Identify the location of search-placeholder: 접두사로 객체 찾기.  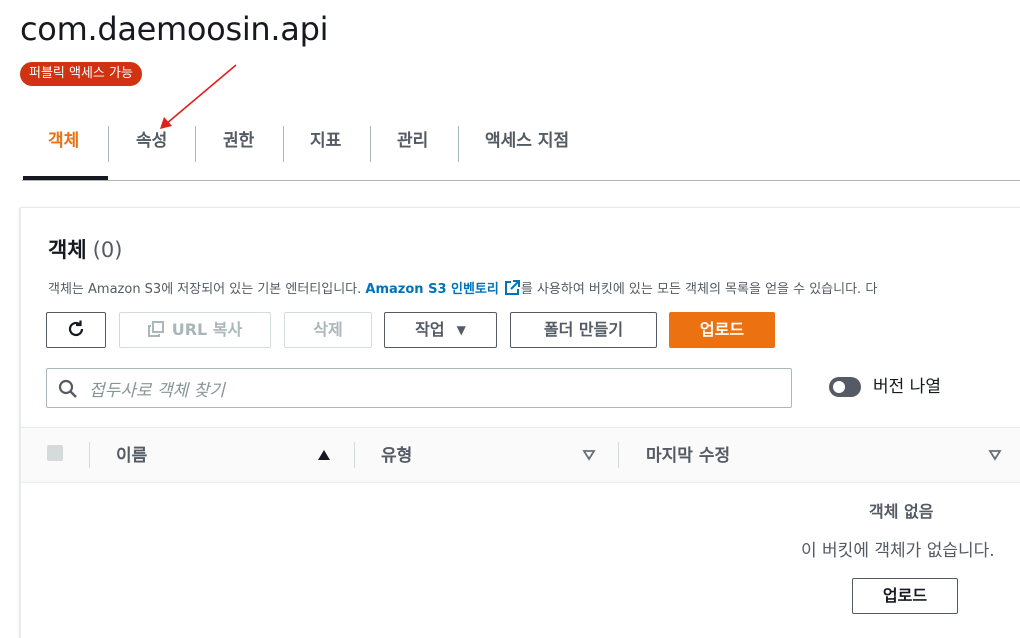
(157, 391).